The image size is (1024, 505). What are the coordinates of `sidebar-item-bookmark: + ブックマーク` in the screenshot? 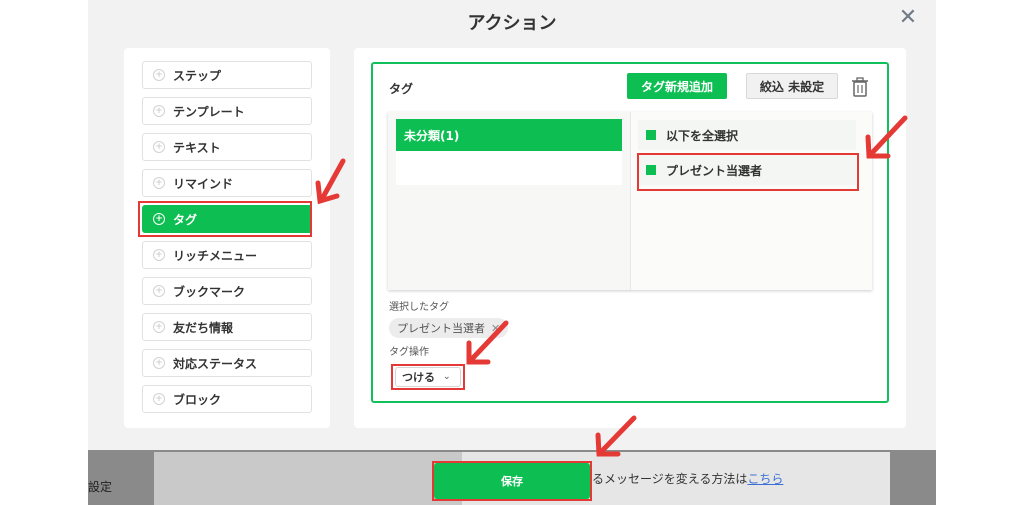 It's located at (227, 291).